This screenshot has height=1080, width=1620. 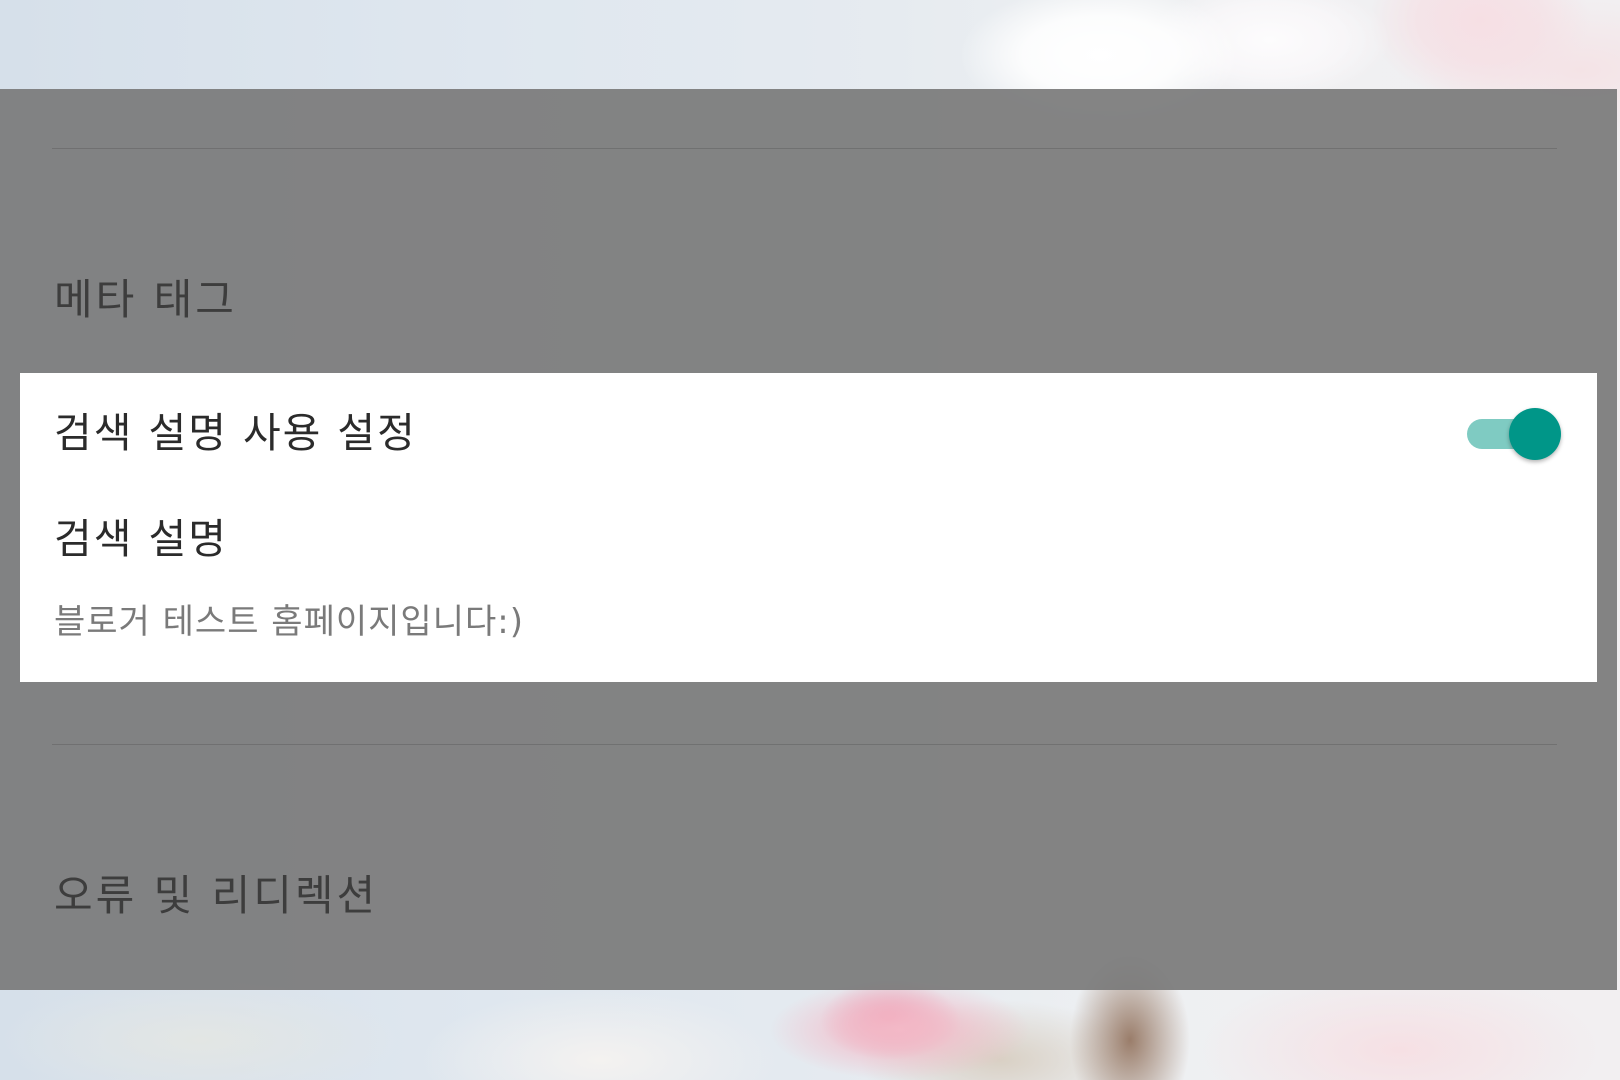 What do you see at coordinates (145, 299) in the screenshot?
I see `section-title-meta-tags: 메타 태그` at bounding box center [145, 299].